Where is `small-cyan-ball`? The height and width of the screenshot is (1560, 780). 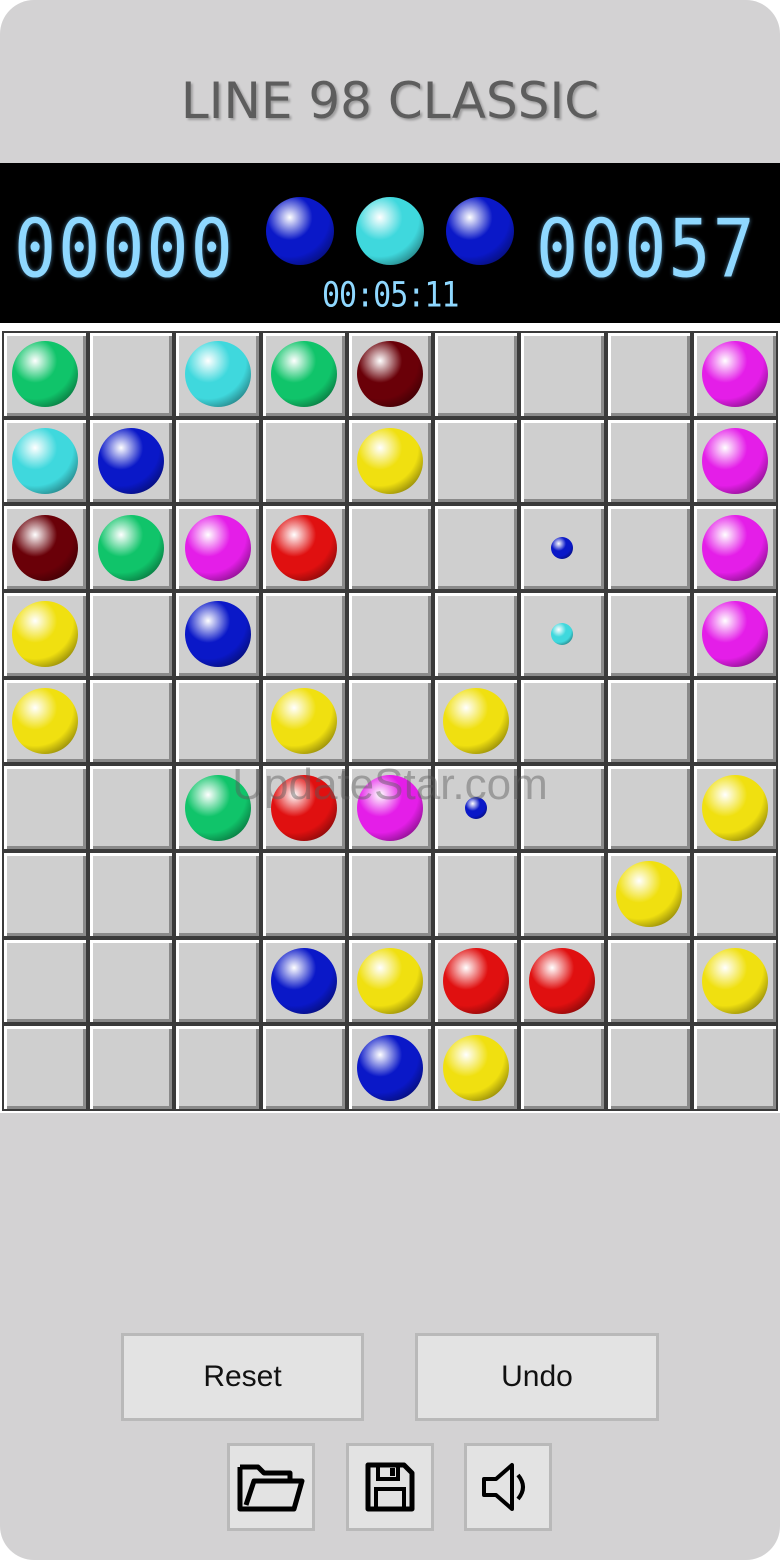 small-cyan-ball is located at coordinates (562, 634).